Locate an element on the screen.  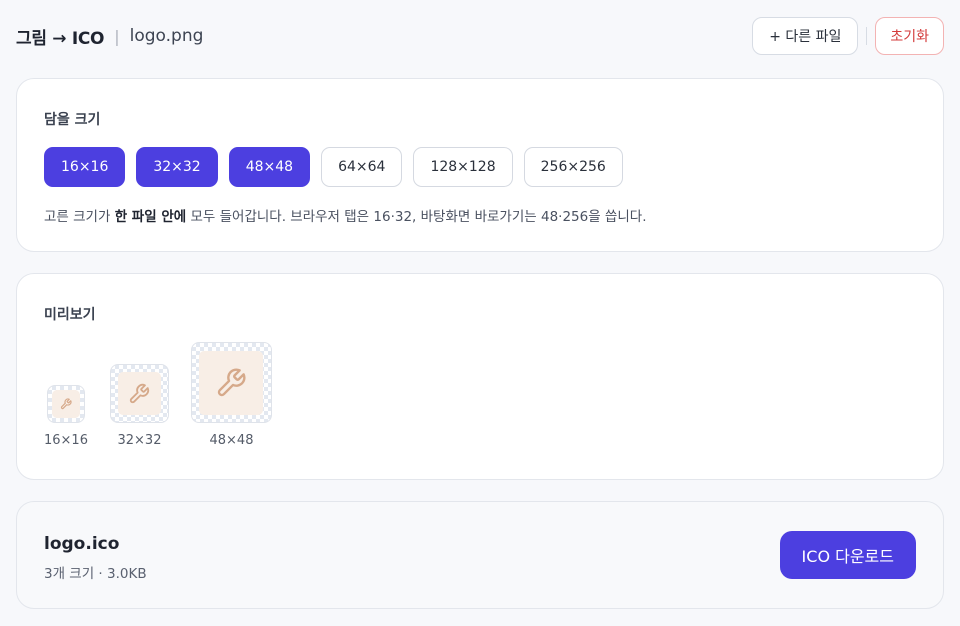
other-file-button: + 다른 파일 is located at coordinates (805, 36).